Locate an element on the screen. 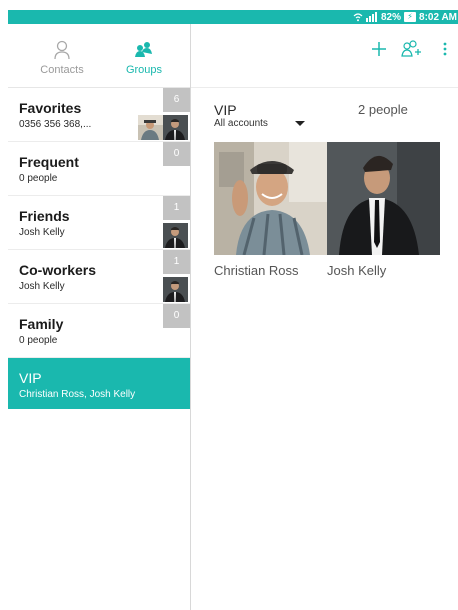 The height and width of the screenshot is (610, 458). group-item-frequent: Frequent 0 people 0 is located at coordinates (99, 169).